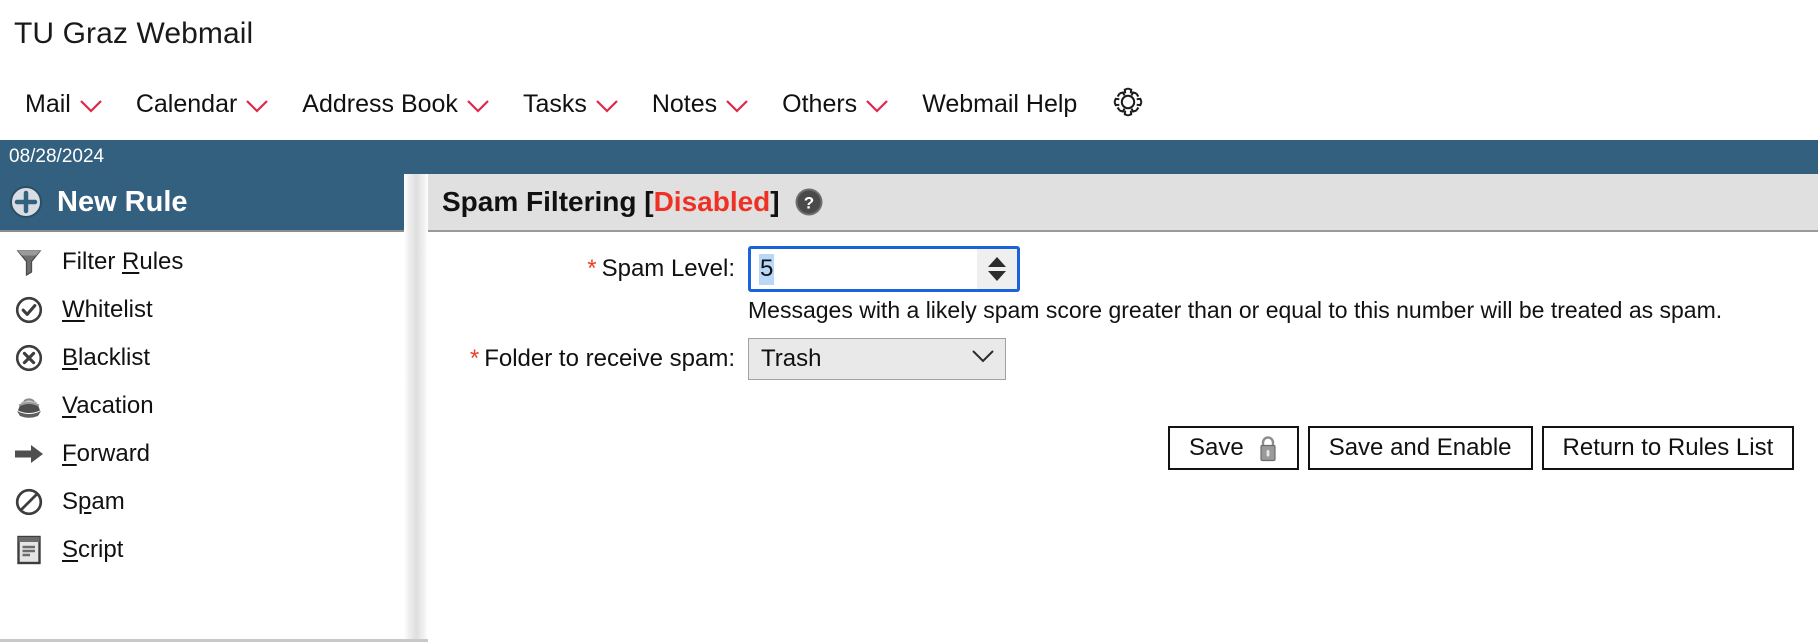 Image resolution: width=1818 pixels, height=642 pixels. I want to click on spam-folder-row: * Folder to receive spam: Trash, so click(1123, 359).